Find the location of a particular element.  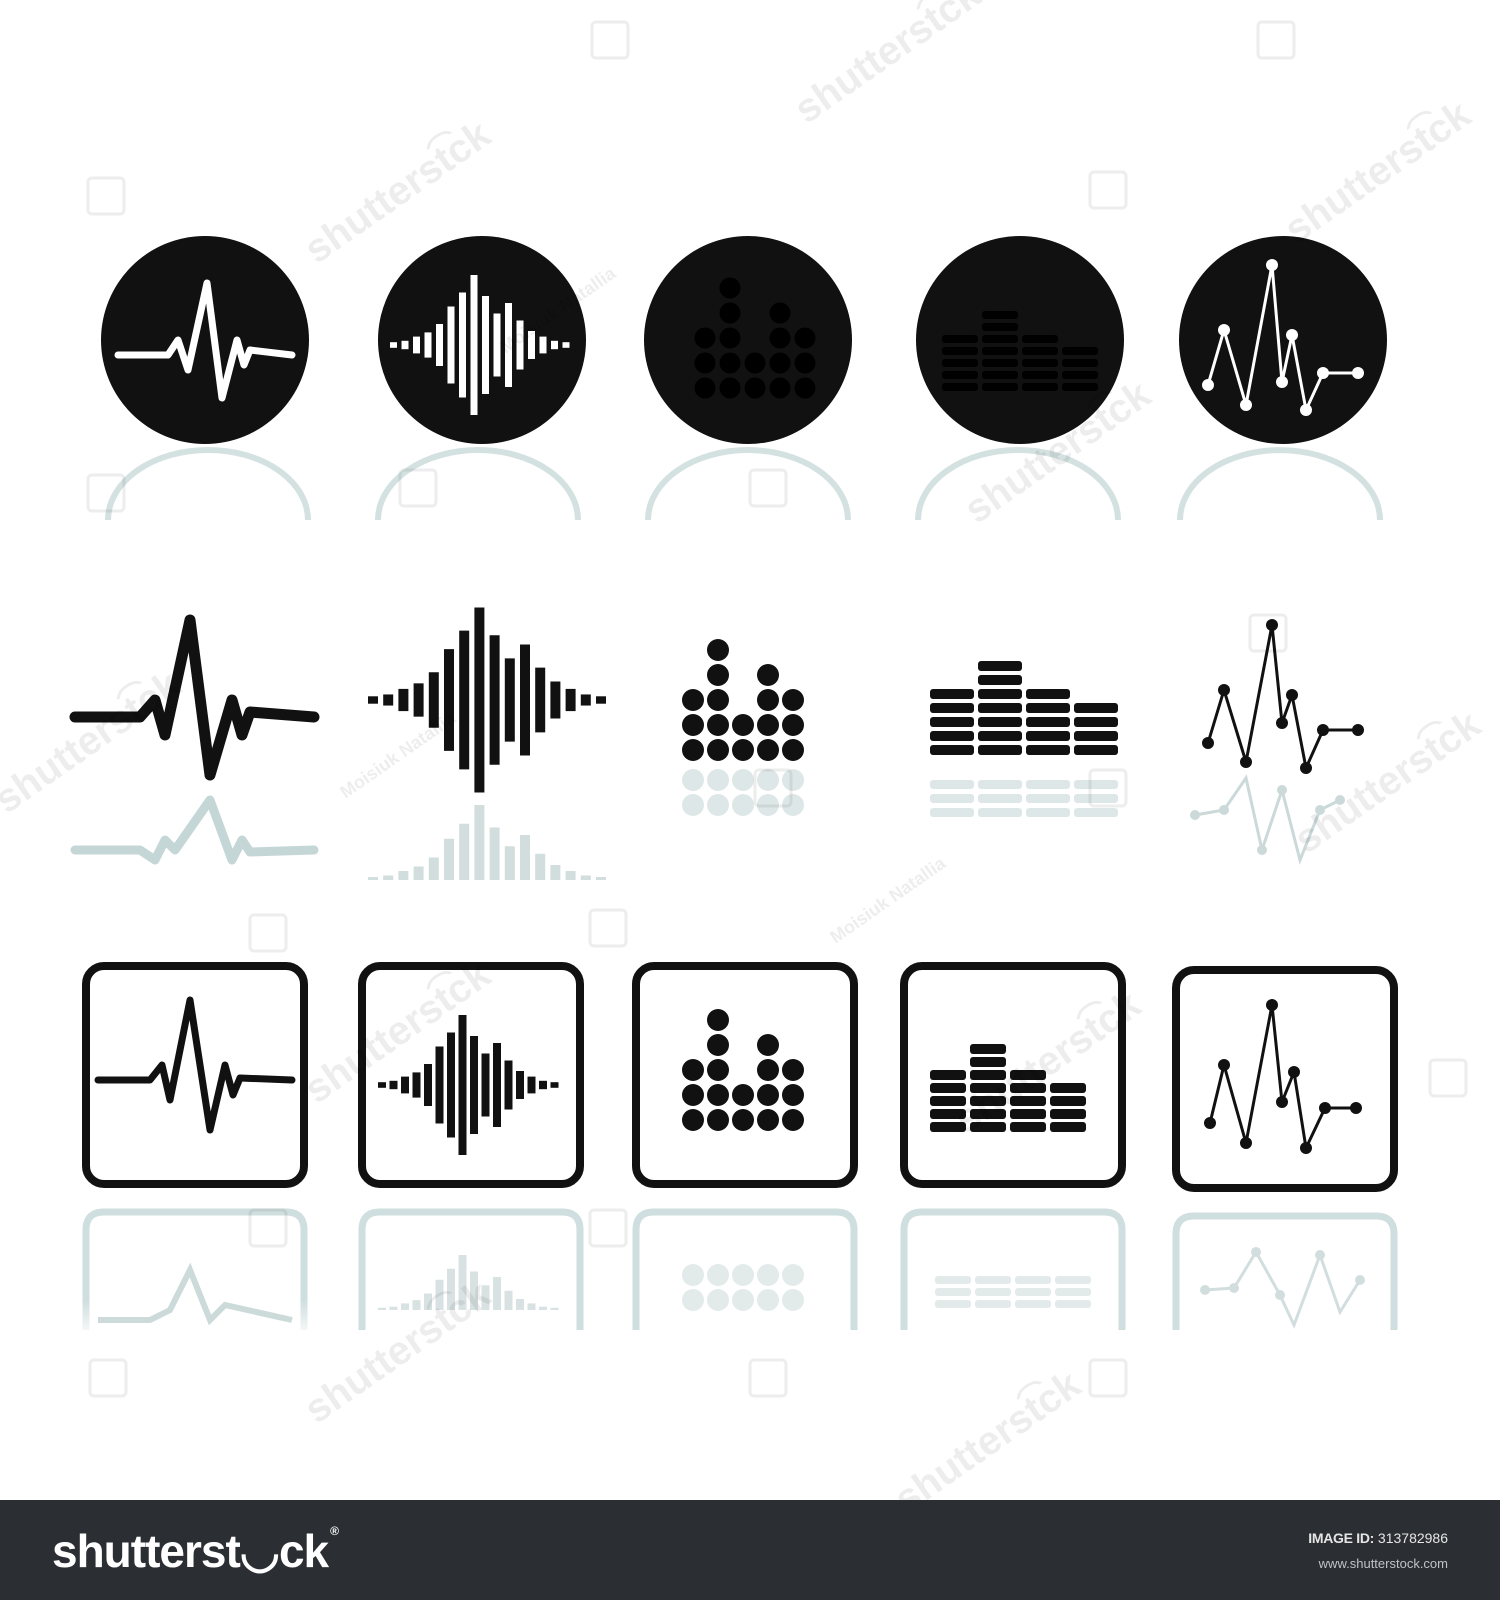

dot-equalizer-reflection is located at coordinates (743, 792).